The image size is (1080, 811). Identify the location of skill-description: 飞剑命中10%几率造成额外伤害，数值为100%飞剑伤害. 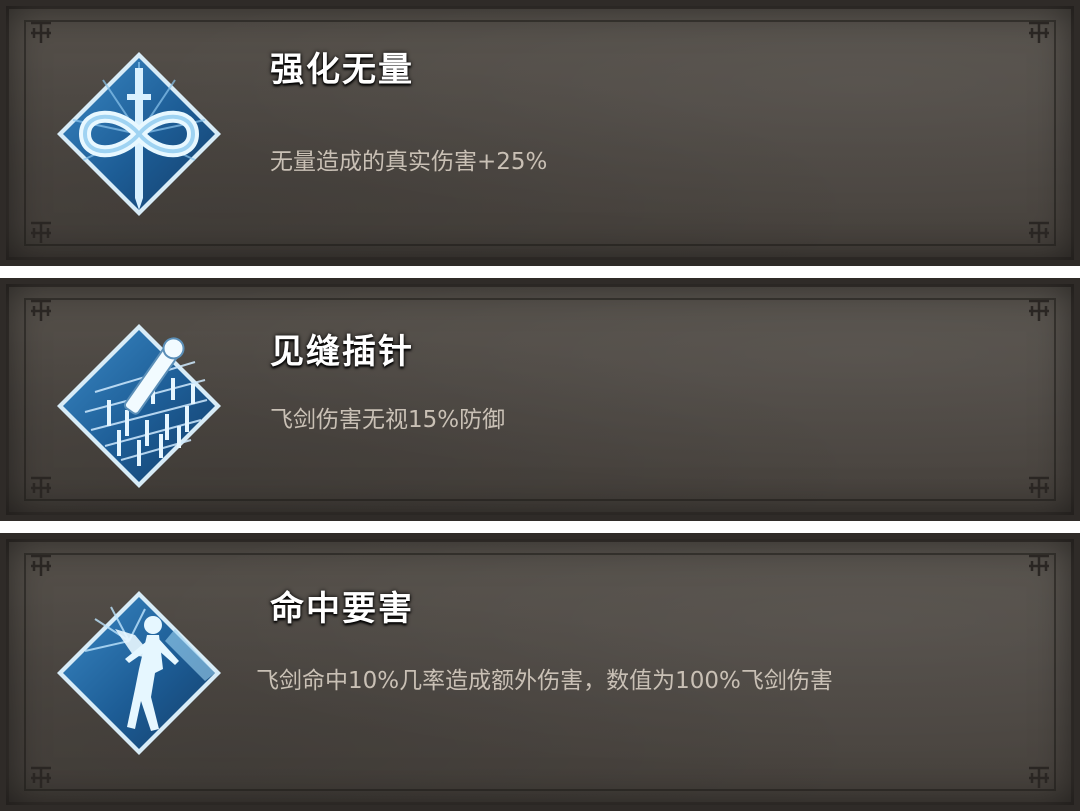
(544, 681).